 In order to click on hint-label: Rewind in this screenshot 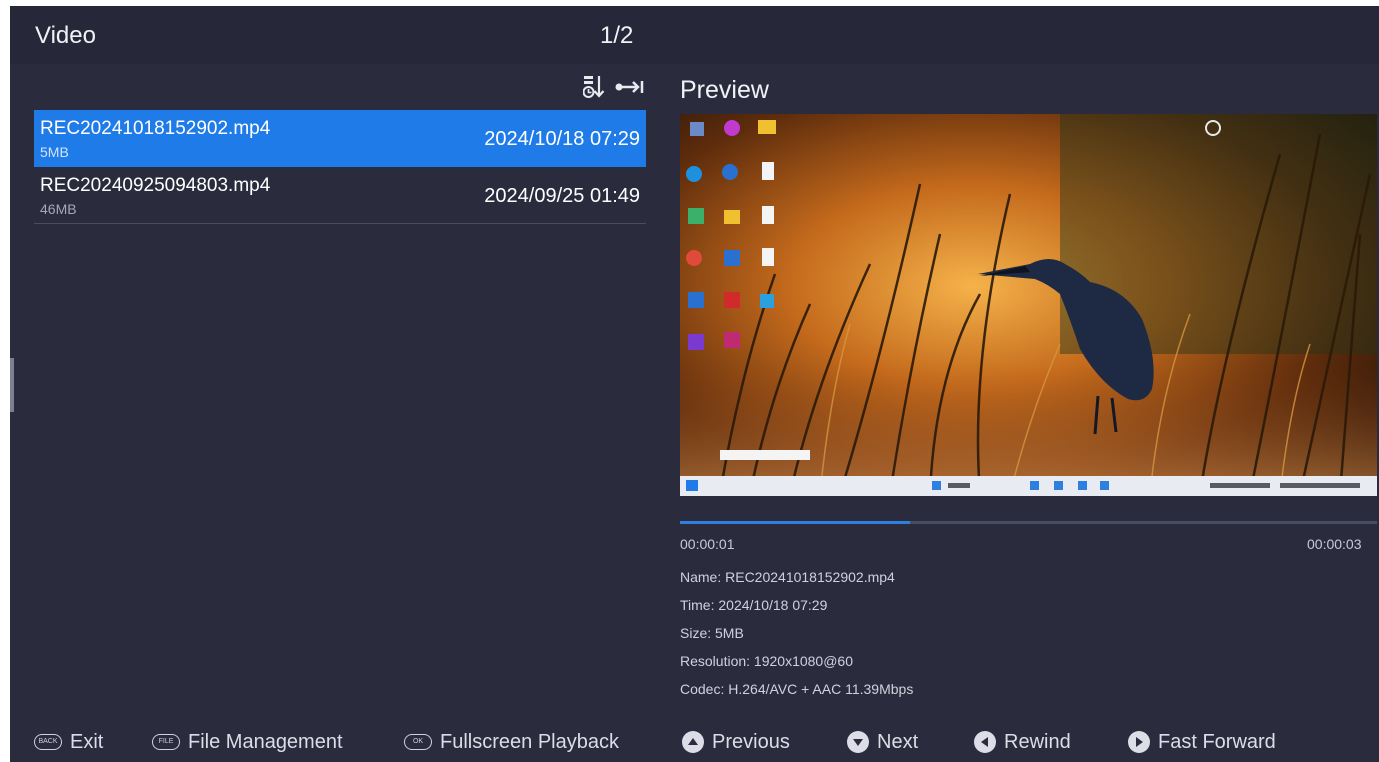, I will do `click(1037, 741)`.